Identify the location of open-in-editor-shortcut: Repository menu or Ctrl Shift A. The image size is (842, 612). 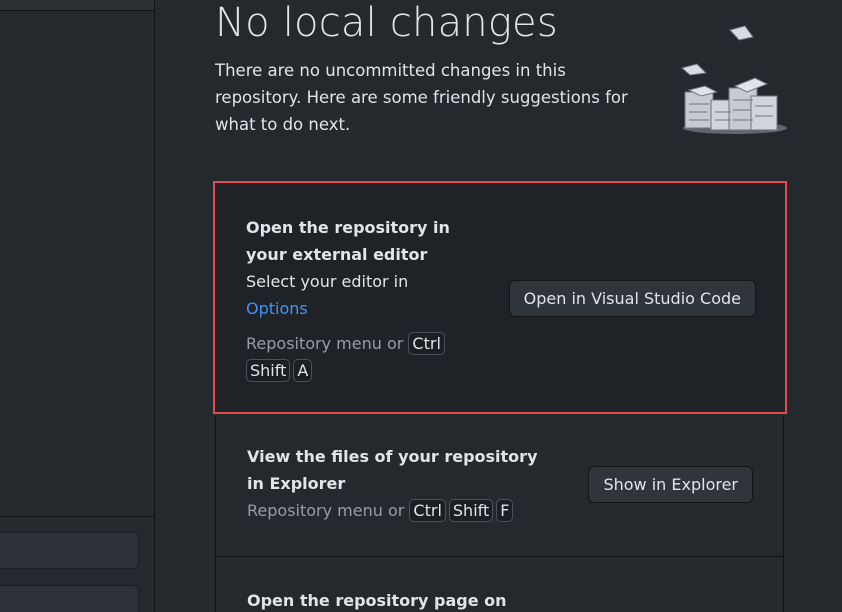
(361, 357).